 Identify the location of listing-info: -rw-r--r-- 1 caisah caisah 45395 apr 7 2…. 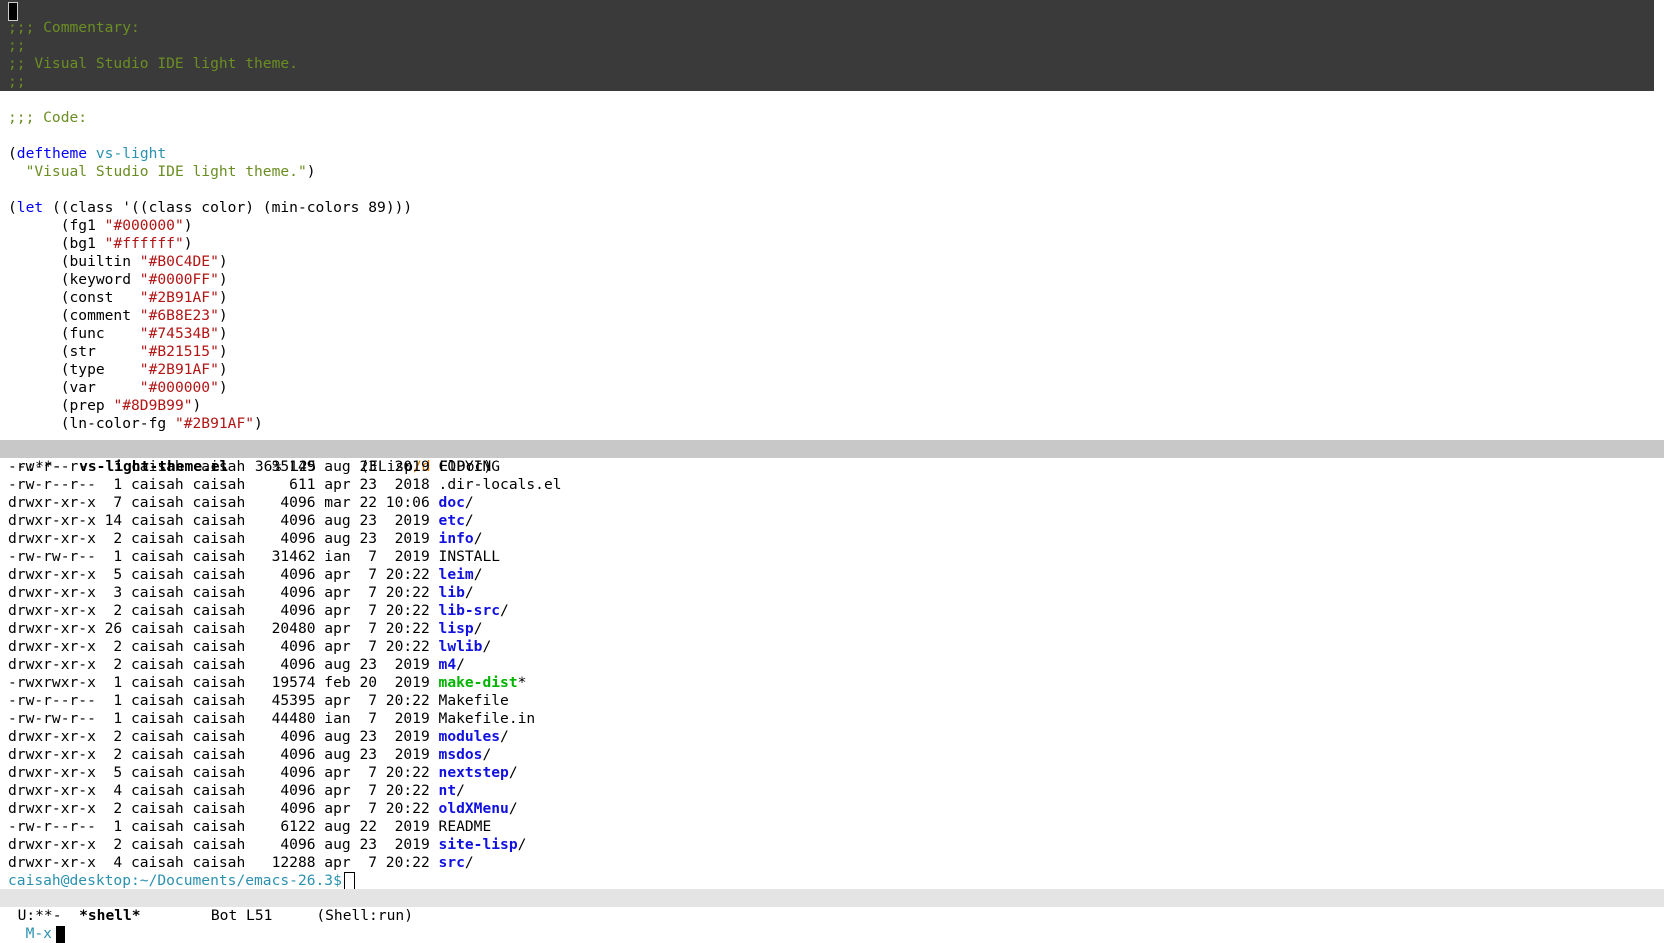
(223, 700).